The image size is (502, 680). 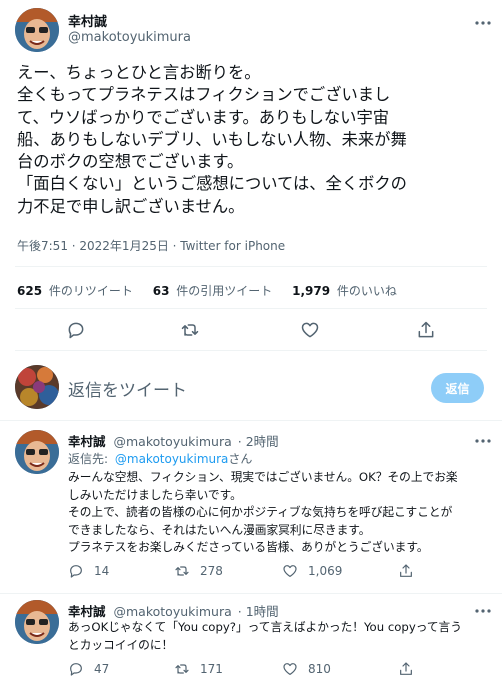 What do you see at coordinates (151, 245) in the screenshot?
I see `tweet-timestamp: 午後7:51 · 2022年1月25日 · Twitter for iPhone` at bounding box center [151, 245].